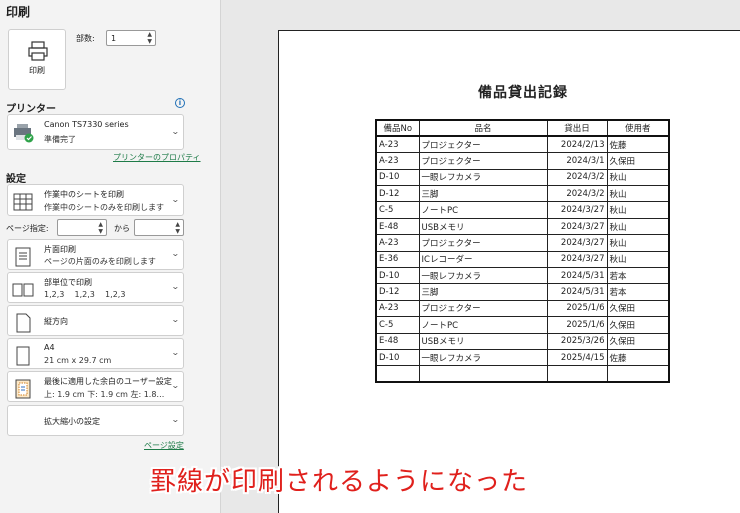 Image resolution: width=740 pixels, height=513 pixels. Describe the element at coordinates (84, 194) in the screenshot. I see `print-scope-title: 作業中のシートを印刷` at that location.